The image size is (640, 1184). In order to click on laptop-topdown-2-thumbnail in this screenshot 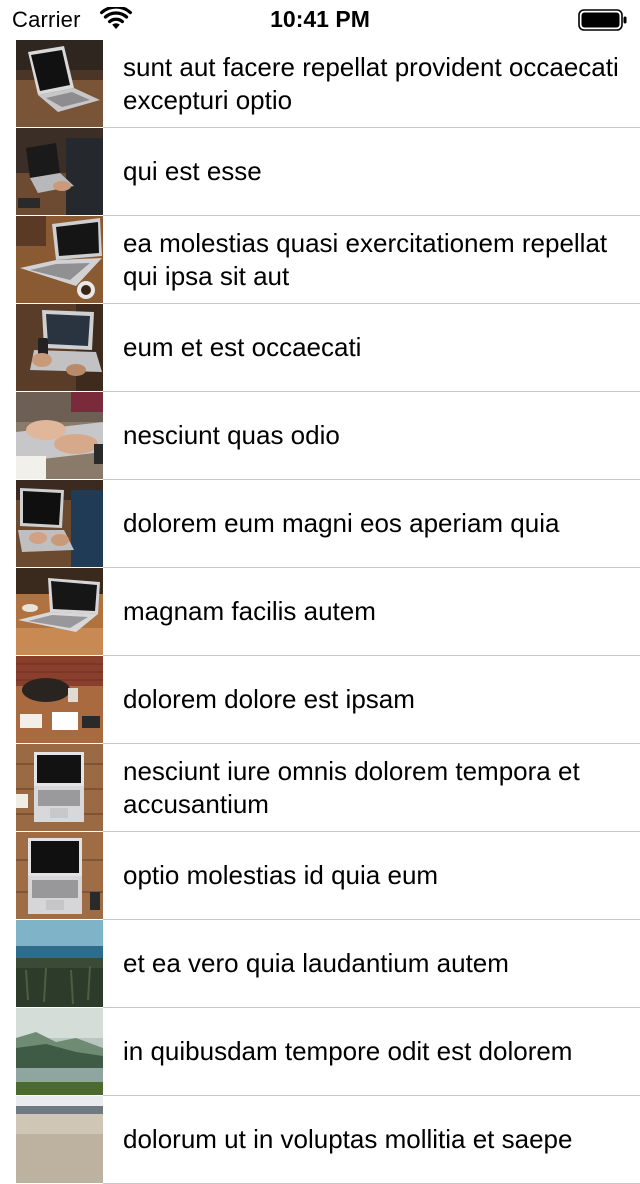, I will do `click(59, 875)`.